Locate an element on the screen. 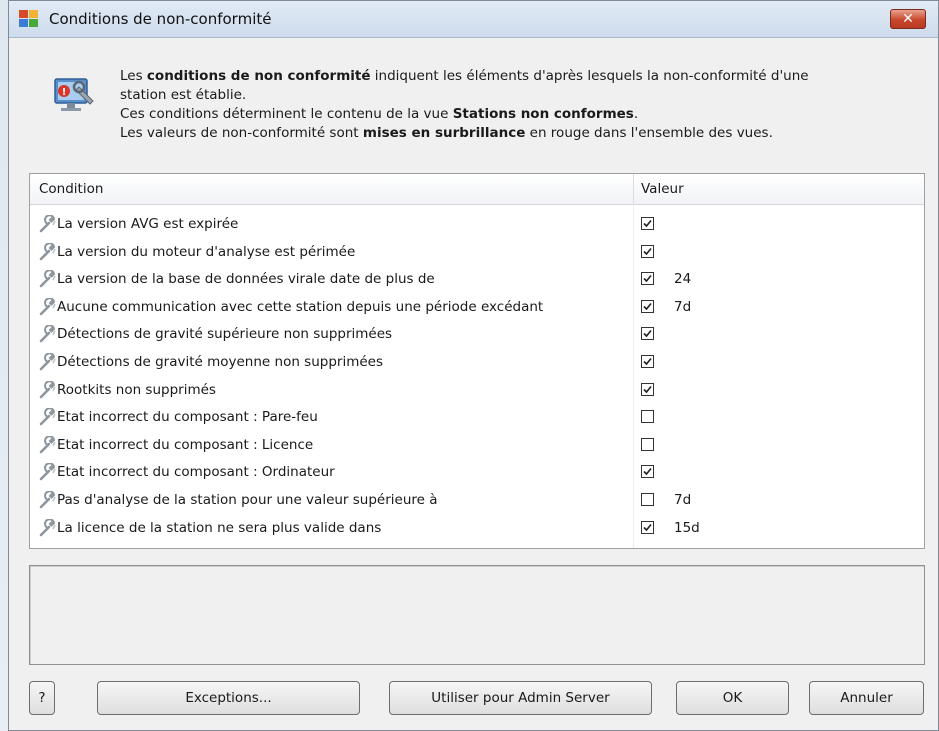 This screenshot has width=939, height=731. table-row: Rootkits non supprimés is located at coordinates (477, 390).